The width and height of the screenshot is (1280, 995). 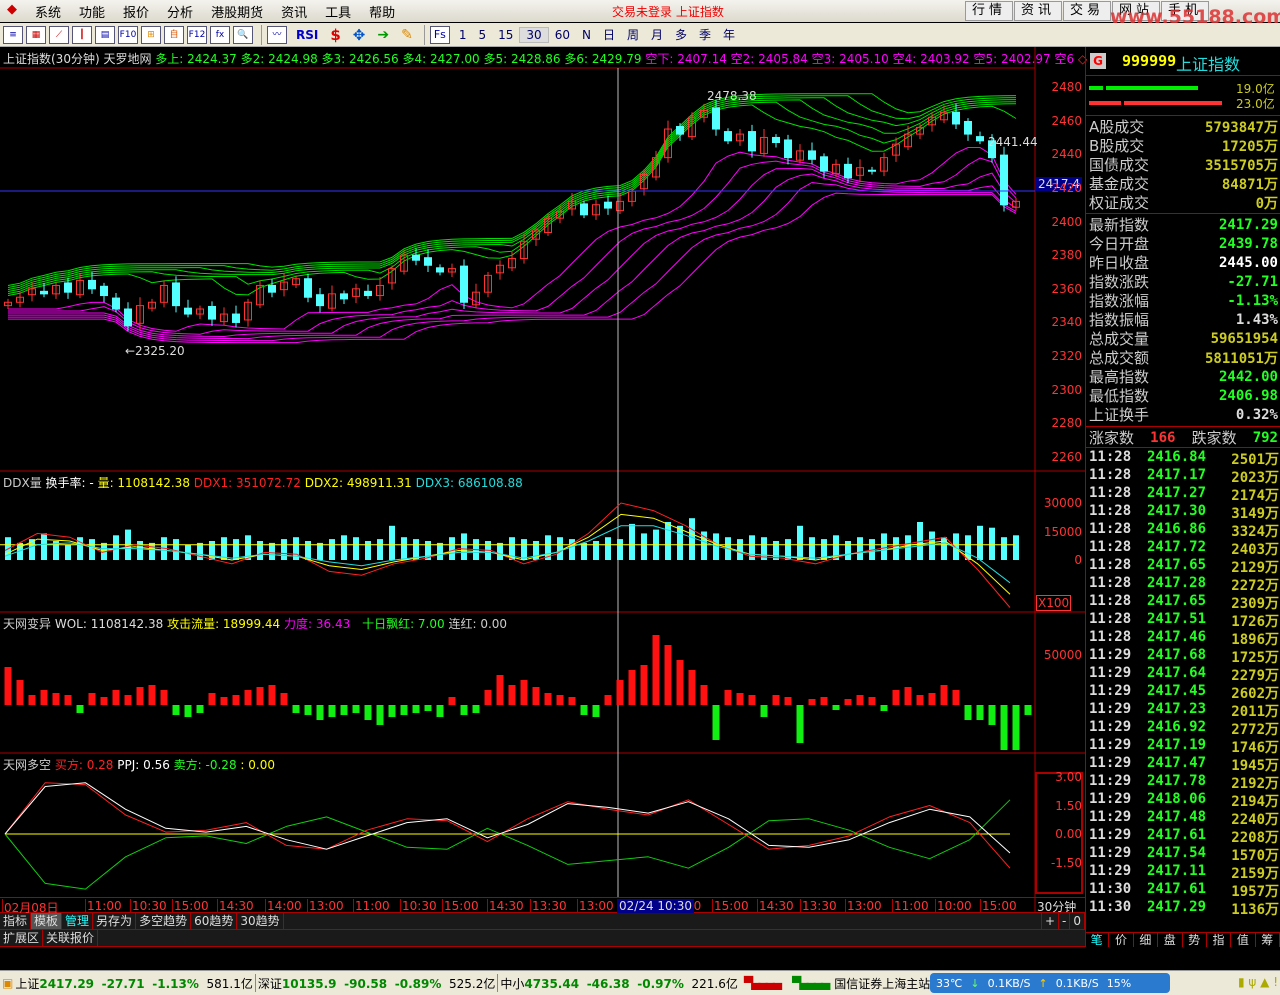 I want to click on volume-label: B股成交, so click(x=1117, y=146).